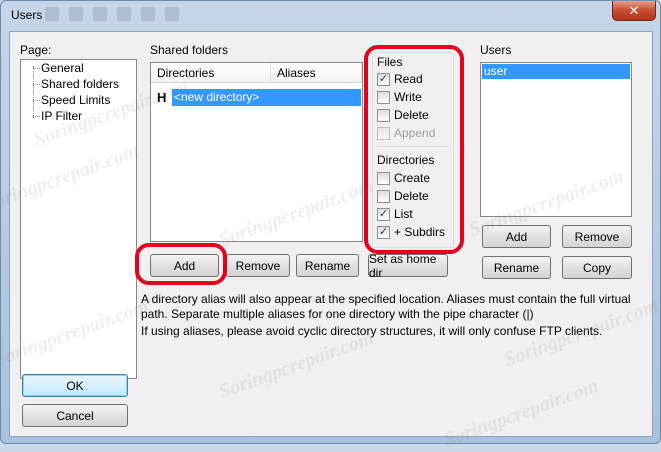  What do you see at coordinates (316, 73) in the screenshot?
I see `column-header-aliases: Aliases` at bounding box center [316, 73].